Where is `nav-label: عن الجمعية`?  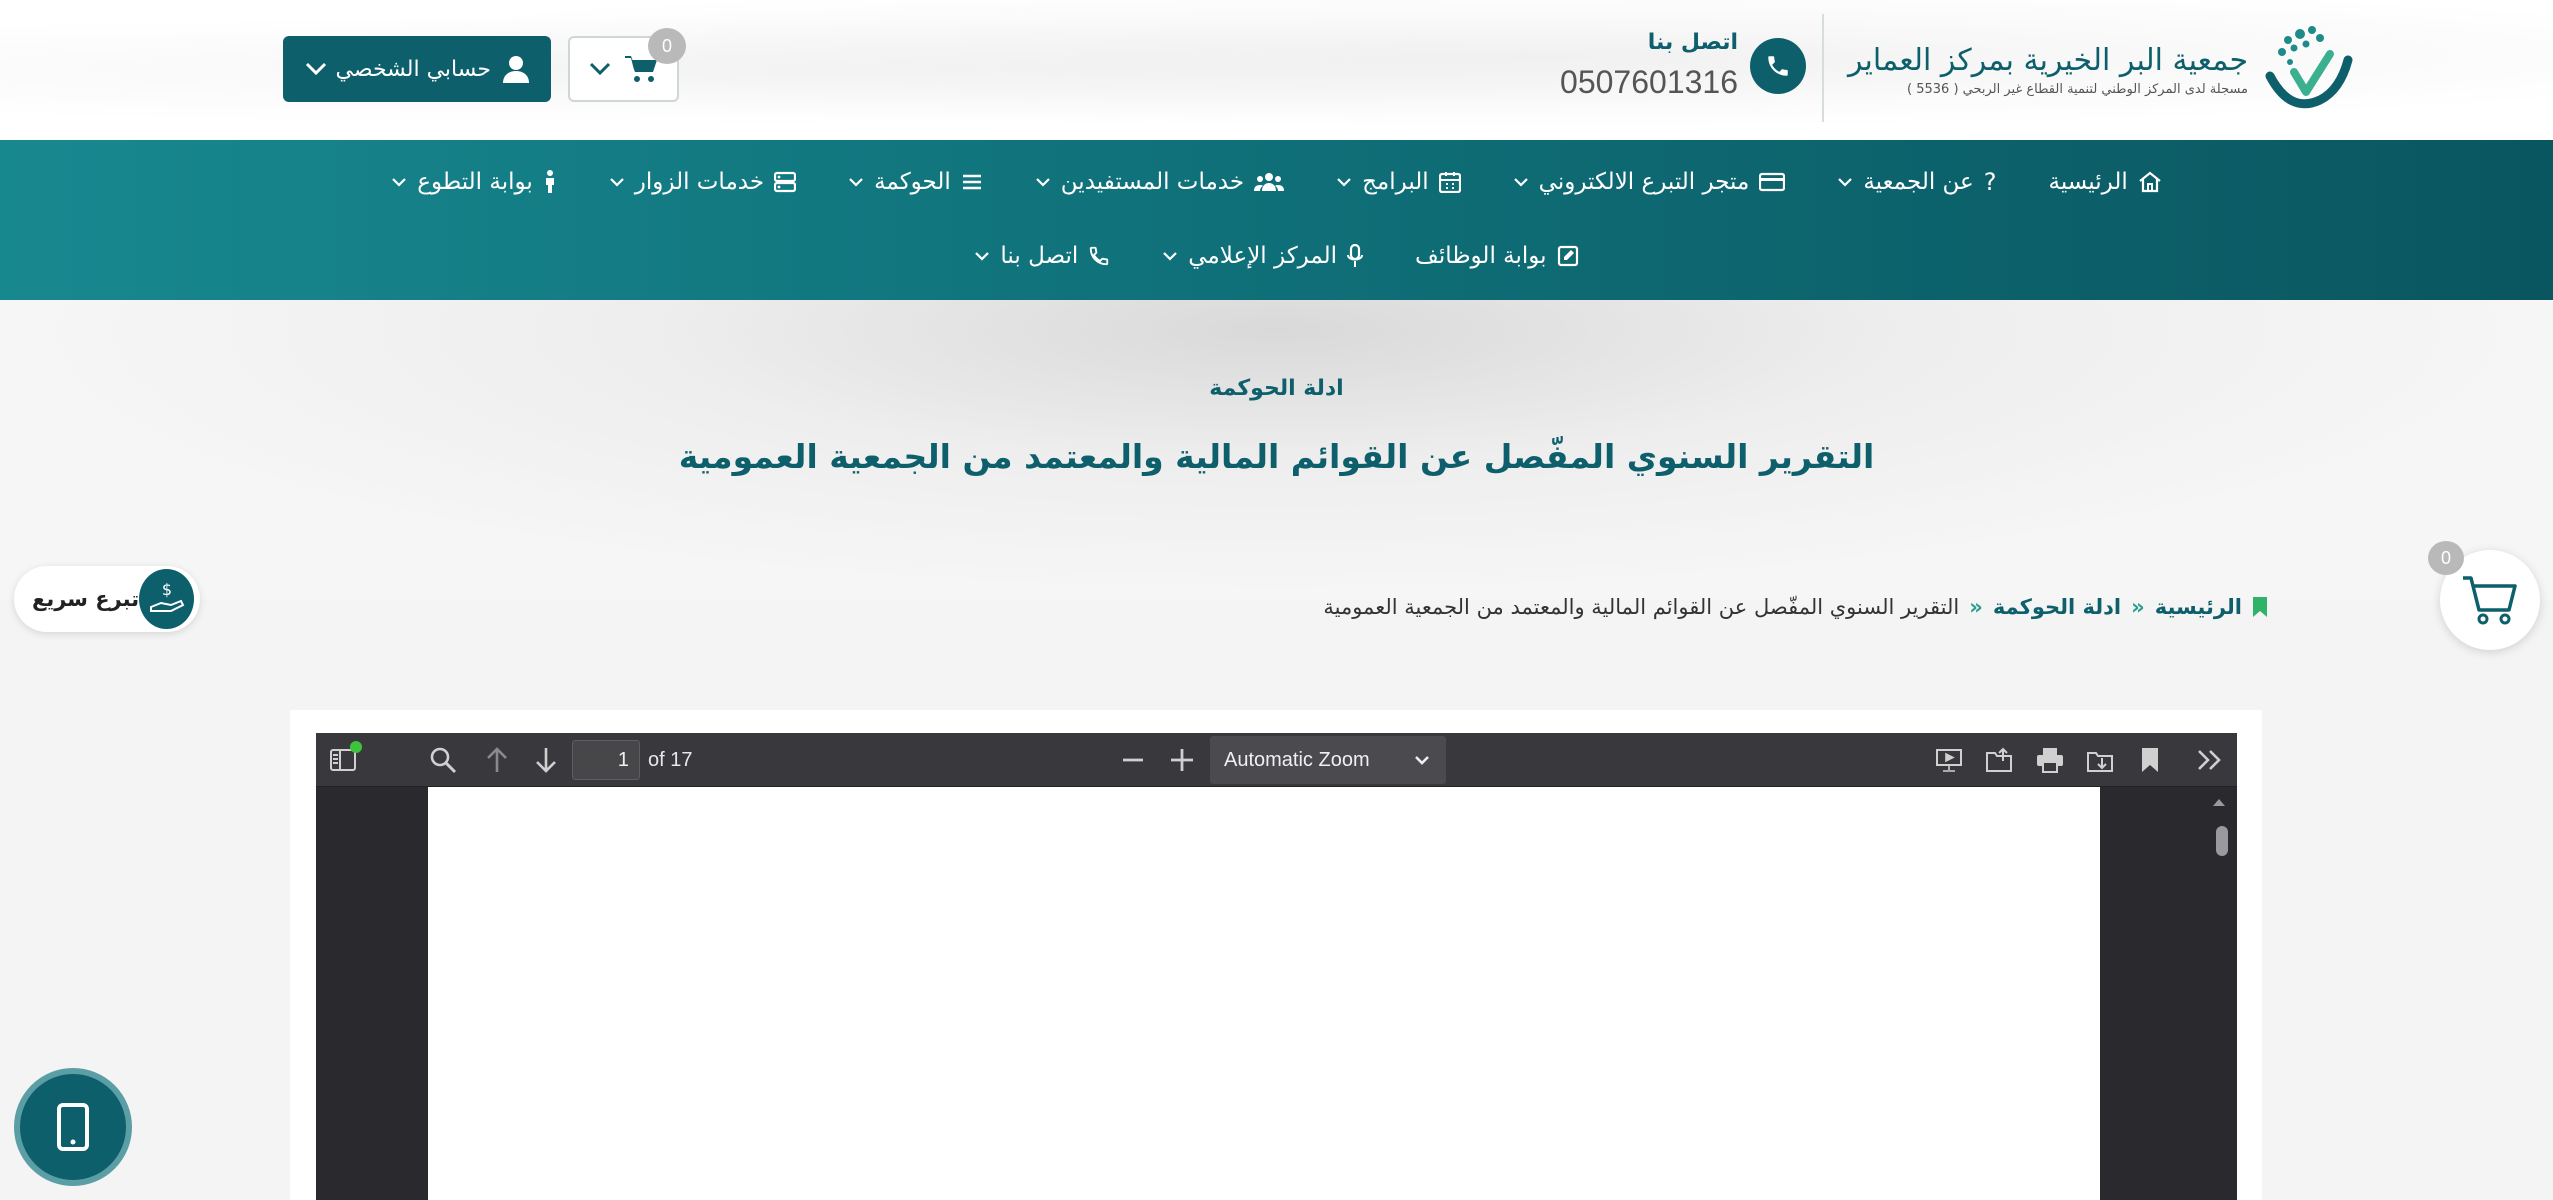
nav-label: عن الجمعية is located at coordinates (1918, 182).